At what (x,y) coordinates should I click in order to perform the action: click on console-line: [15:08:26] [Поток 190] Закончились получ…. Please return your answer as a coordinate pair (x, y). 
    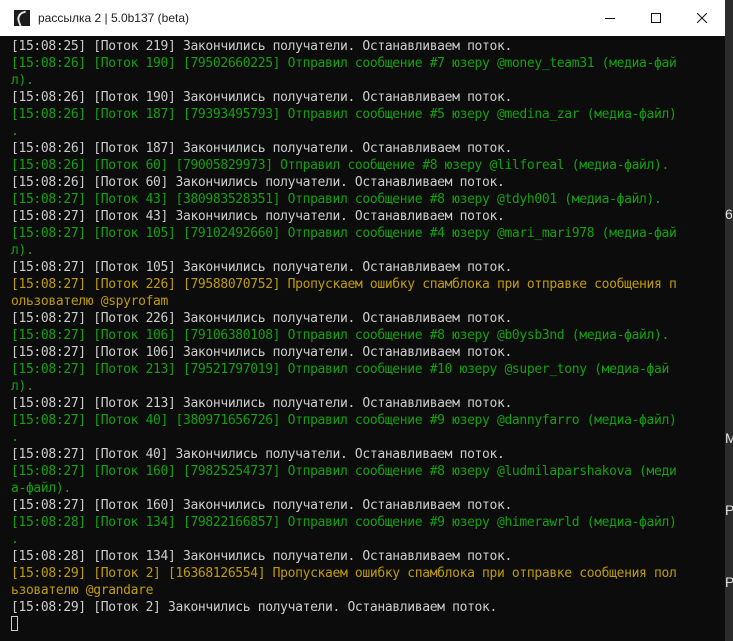
    Looking at the image, I should click on (261, 97).